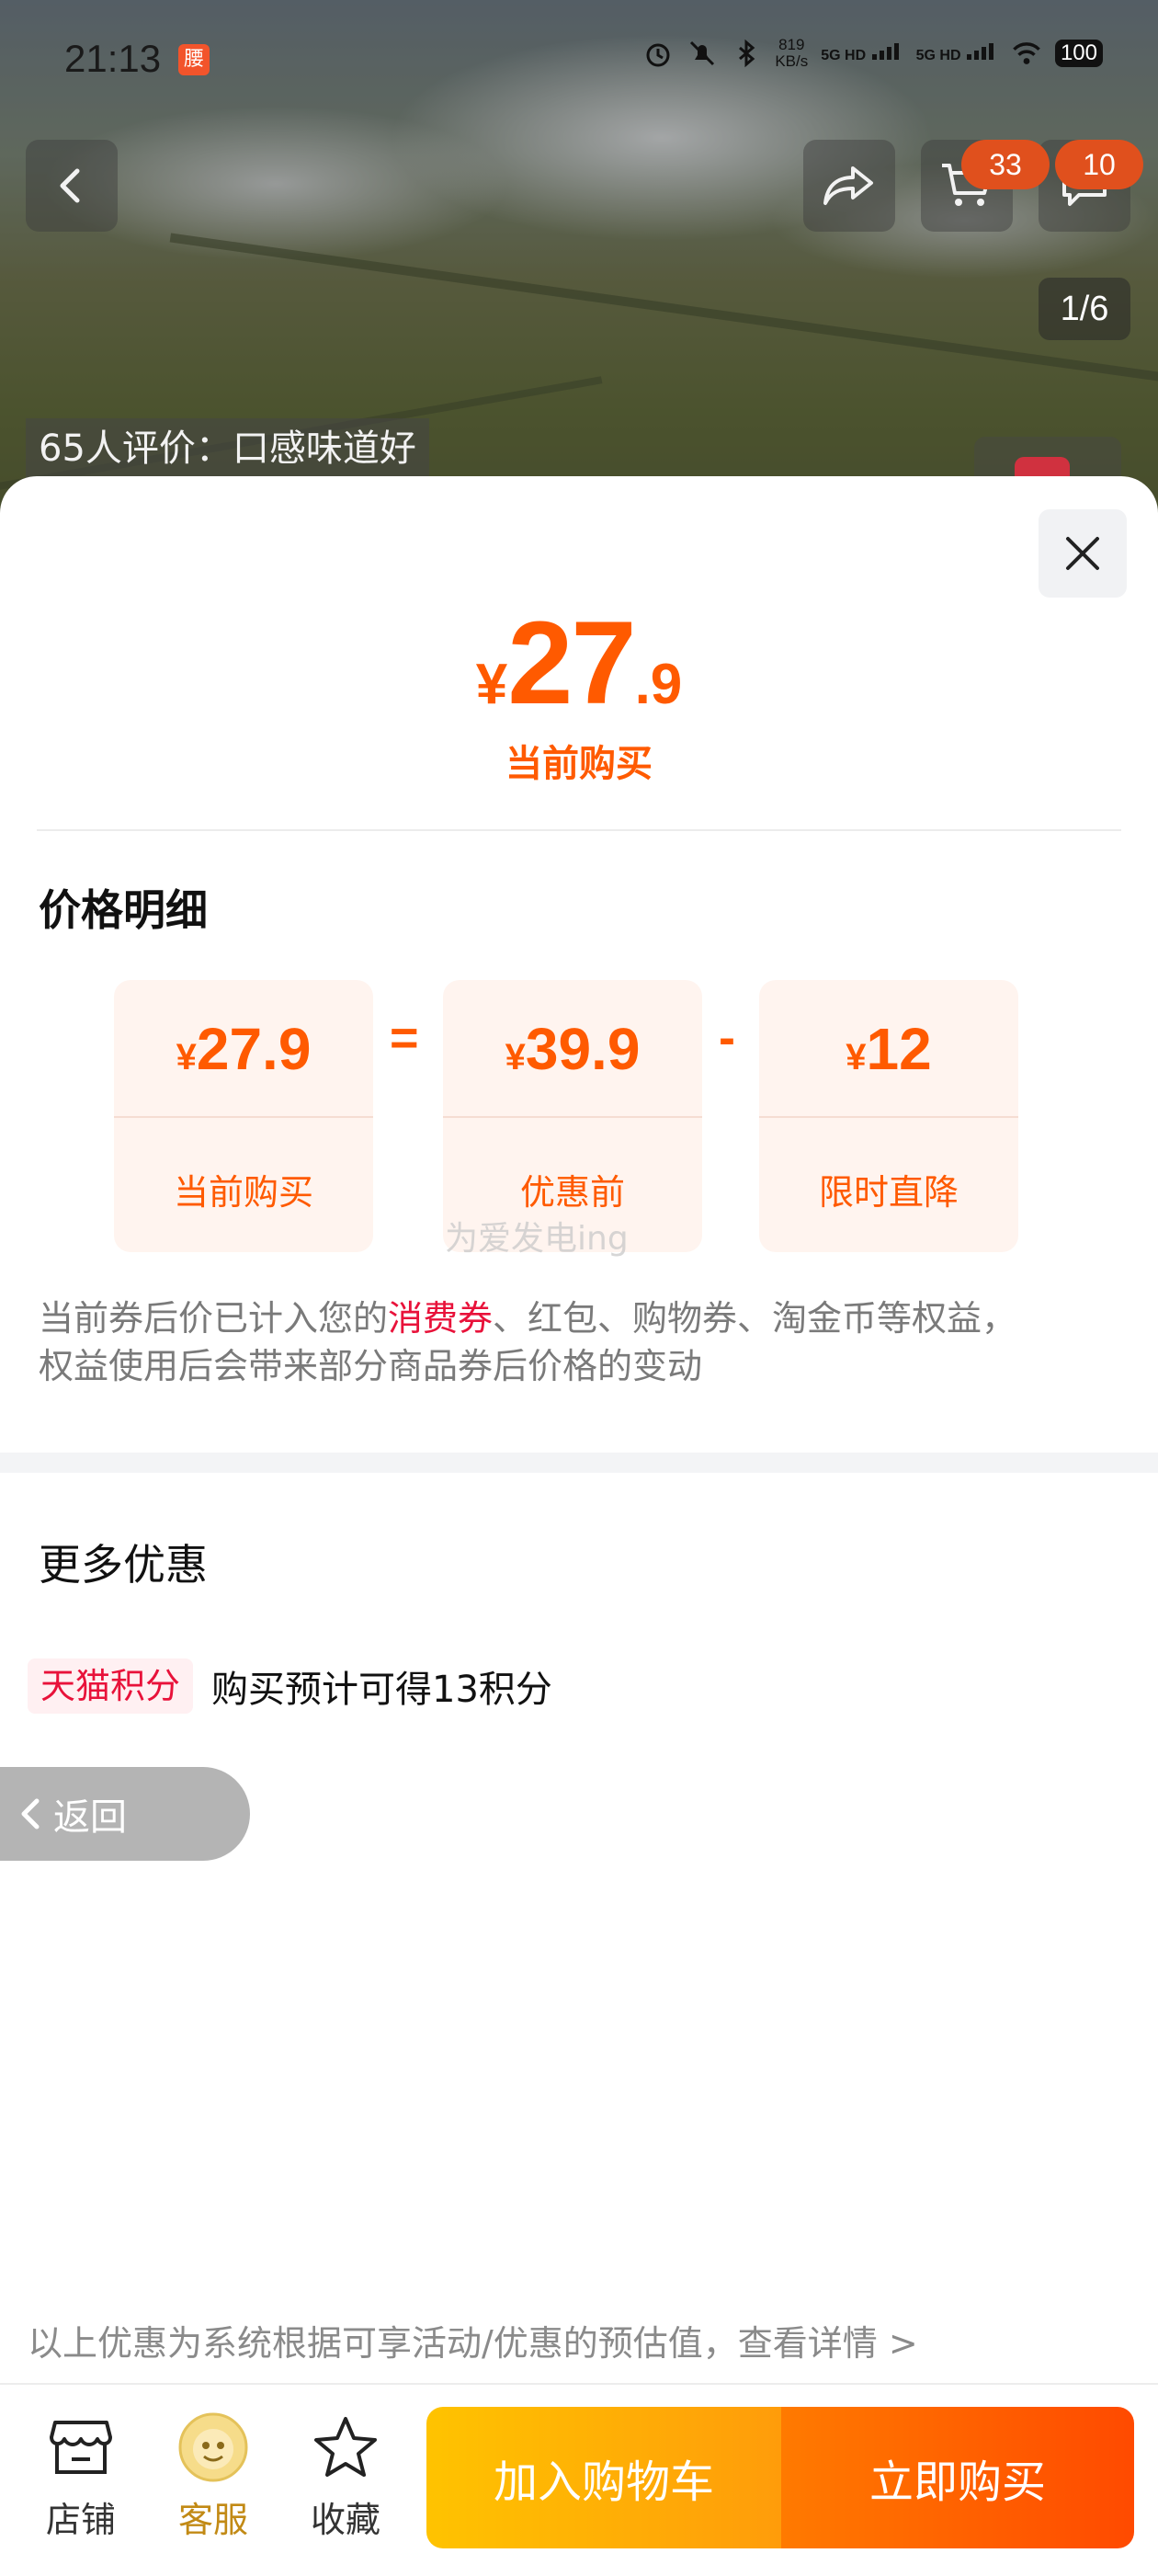 This screenshot has width=1158, height=2576. I want to click on tab-customer-service: 客服, so click(213, 2476).